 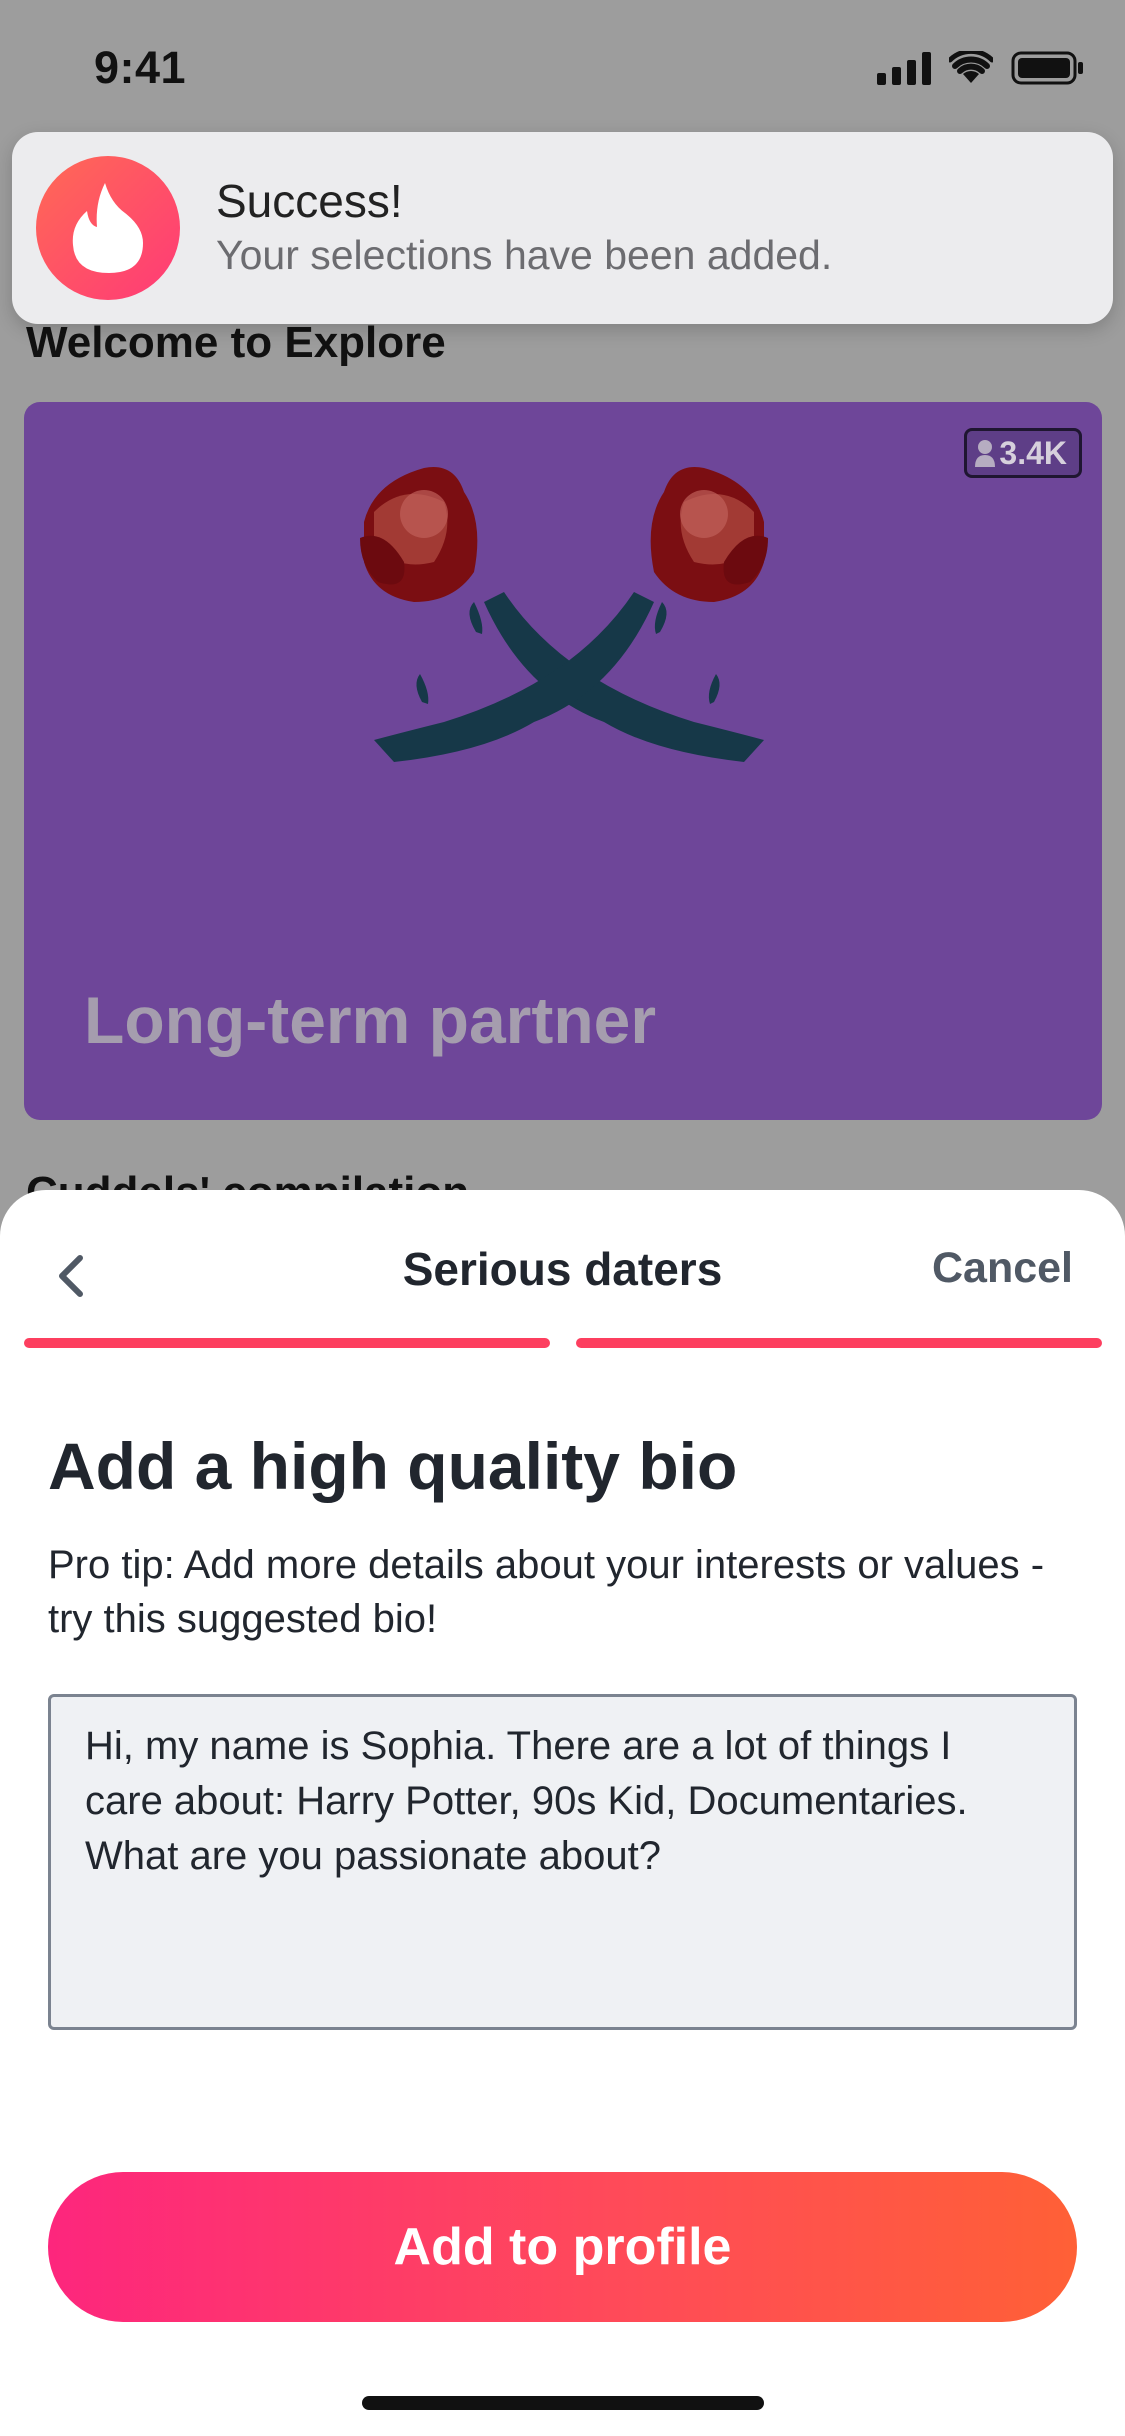 What do you see at coordinates (1047, 68) in the screenshot?
I see `battery-icon` at bounding box center [1047, 68].